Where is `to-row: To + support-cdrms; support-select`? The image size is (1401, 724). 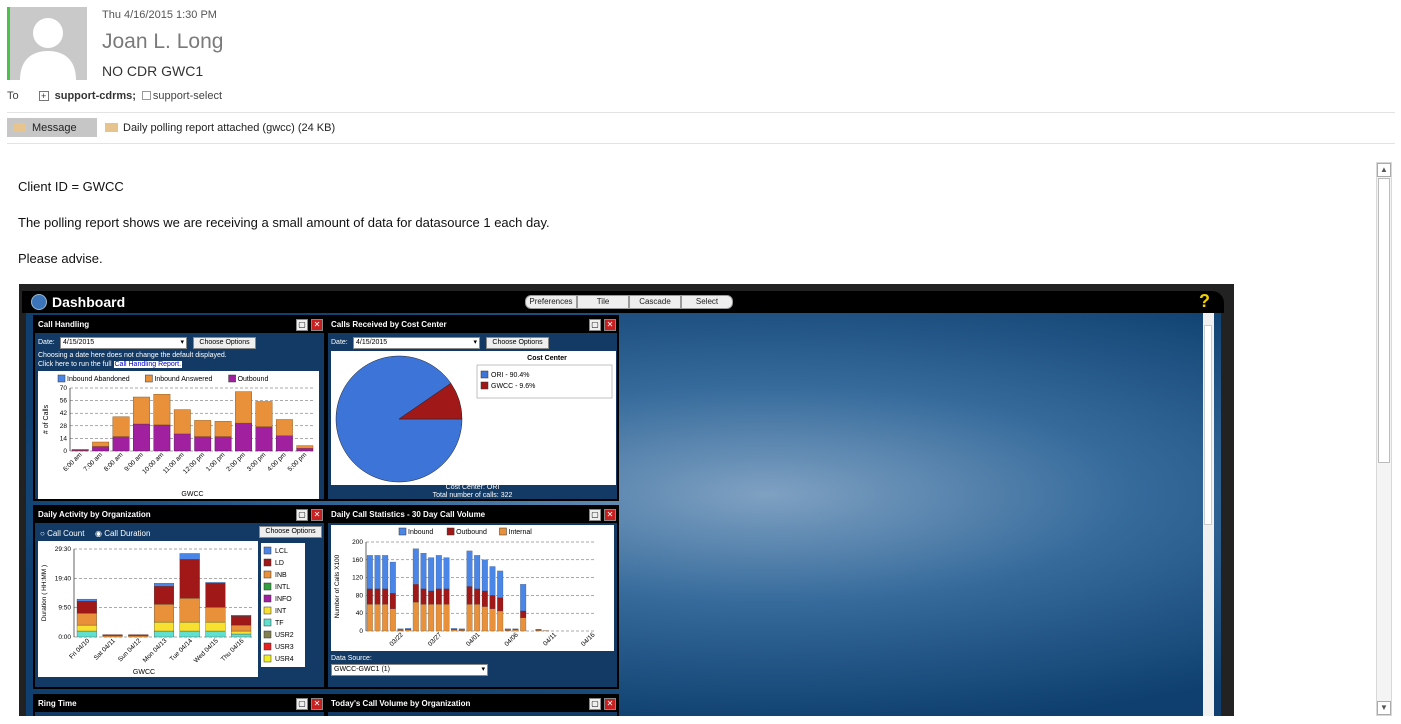 to-row: To + support-cdrms; support-select is located at coordinates (114, 96).